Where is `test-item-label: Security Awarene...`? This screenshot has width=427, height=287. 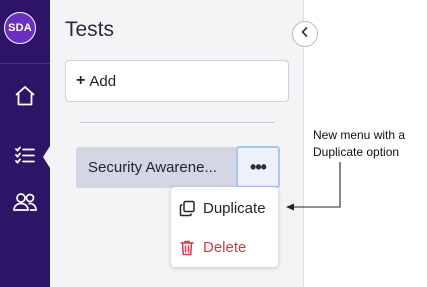 test-item-label: Security Awarene... is located at coordinates (152, 167).